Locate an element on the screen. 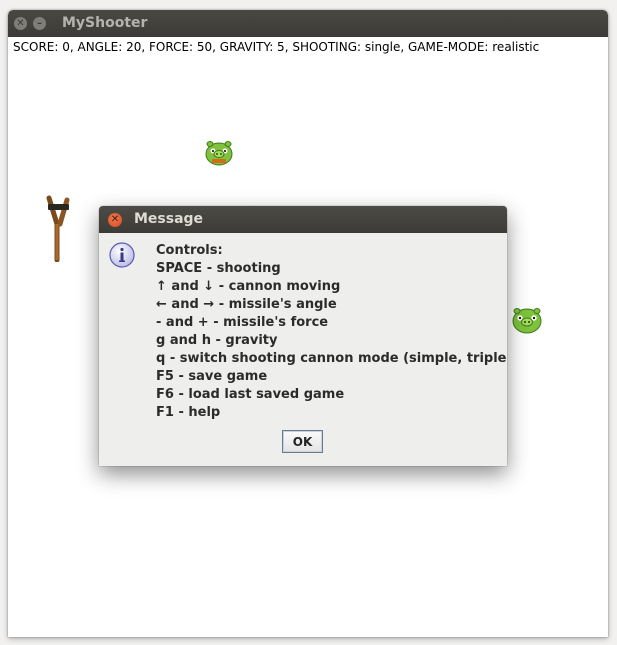 This screenshot has height=645, width=617. help-line: F6 - load last saved game is located at coordinates (250, 394).